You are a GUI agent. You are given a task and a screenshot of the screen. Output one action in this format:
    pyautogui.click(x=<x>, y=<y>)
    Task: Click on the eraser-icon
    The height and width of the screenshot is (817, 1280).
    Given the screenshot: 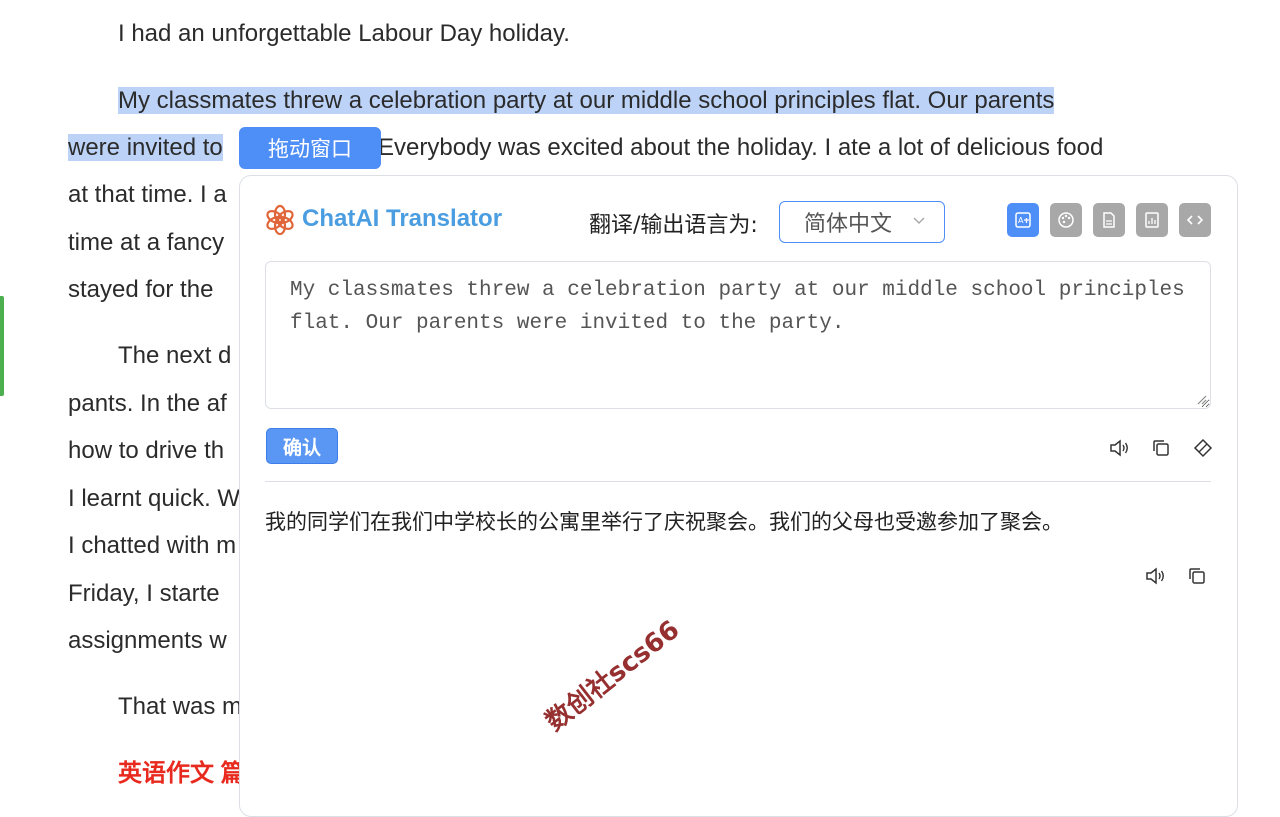 What is the action you would take?
    pyautogui.click(x=1203, y=448)
    